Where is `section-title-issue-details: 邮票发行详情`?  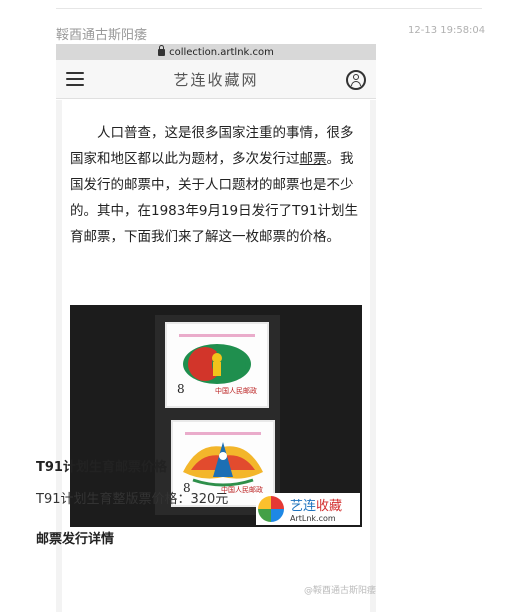
section-title-issue-details: 邮票发行详情 is located at coordinates (75, 539).